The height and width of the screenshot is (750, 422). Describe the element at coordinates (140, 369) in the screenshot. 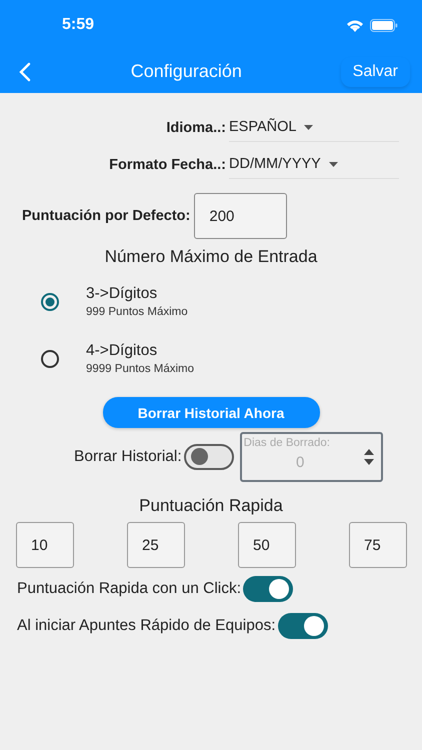

I see `option-description: 9999 Puntos Máximo` at that location.